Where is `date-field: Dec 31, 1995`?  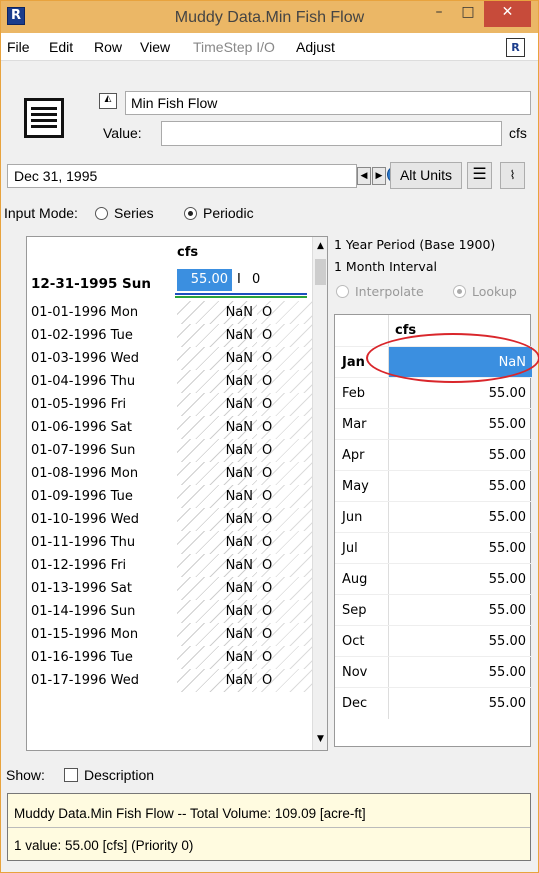 date-field: Dec 31, 1995 is located at coordinates (182, 176).